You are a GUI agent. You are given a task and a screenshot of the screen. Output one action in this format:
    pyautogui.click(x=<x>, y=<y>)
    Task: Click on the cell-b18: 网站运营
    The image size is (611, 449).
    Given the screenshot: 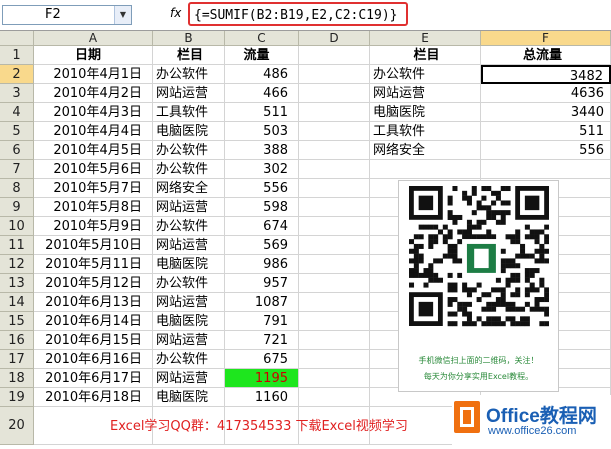 What is the action you would take?
    pyautogui.click(x=189, y=378)
    